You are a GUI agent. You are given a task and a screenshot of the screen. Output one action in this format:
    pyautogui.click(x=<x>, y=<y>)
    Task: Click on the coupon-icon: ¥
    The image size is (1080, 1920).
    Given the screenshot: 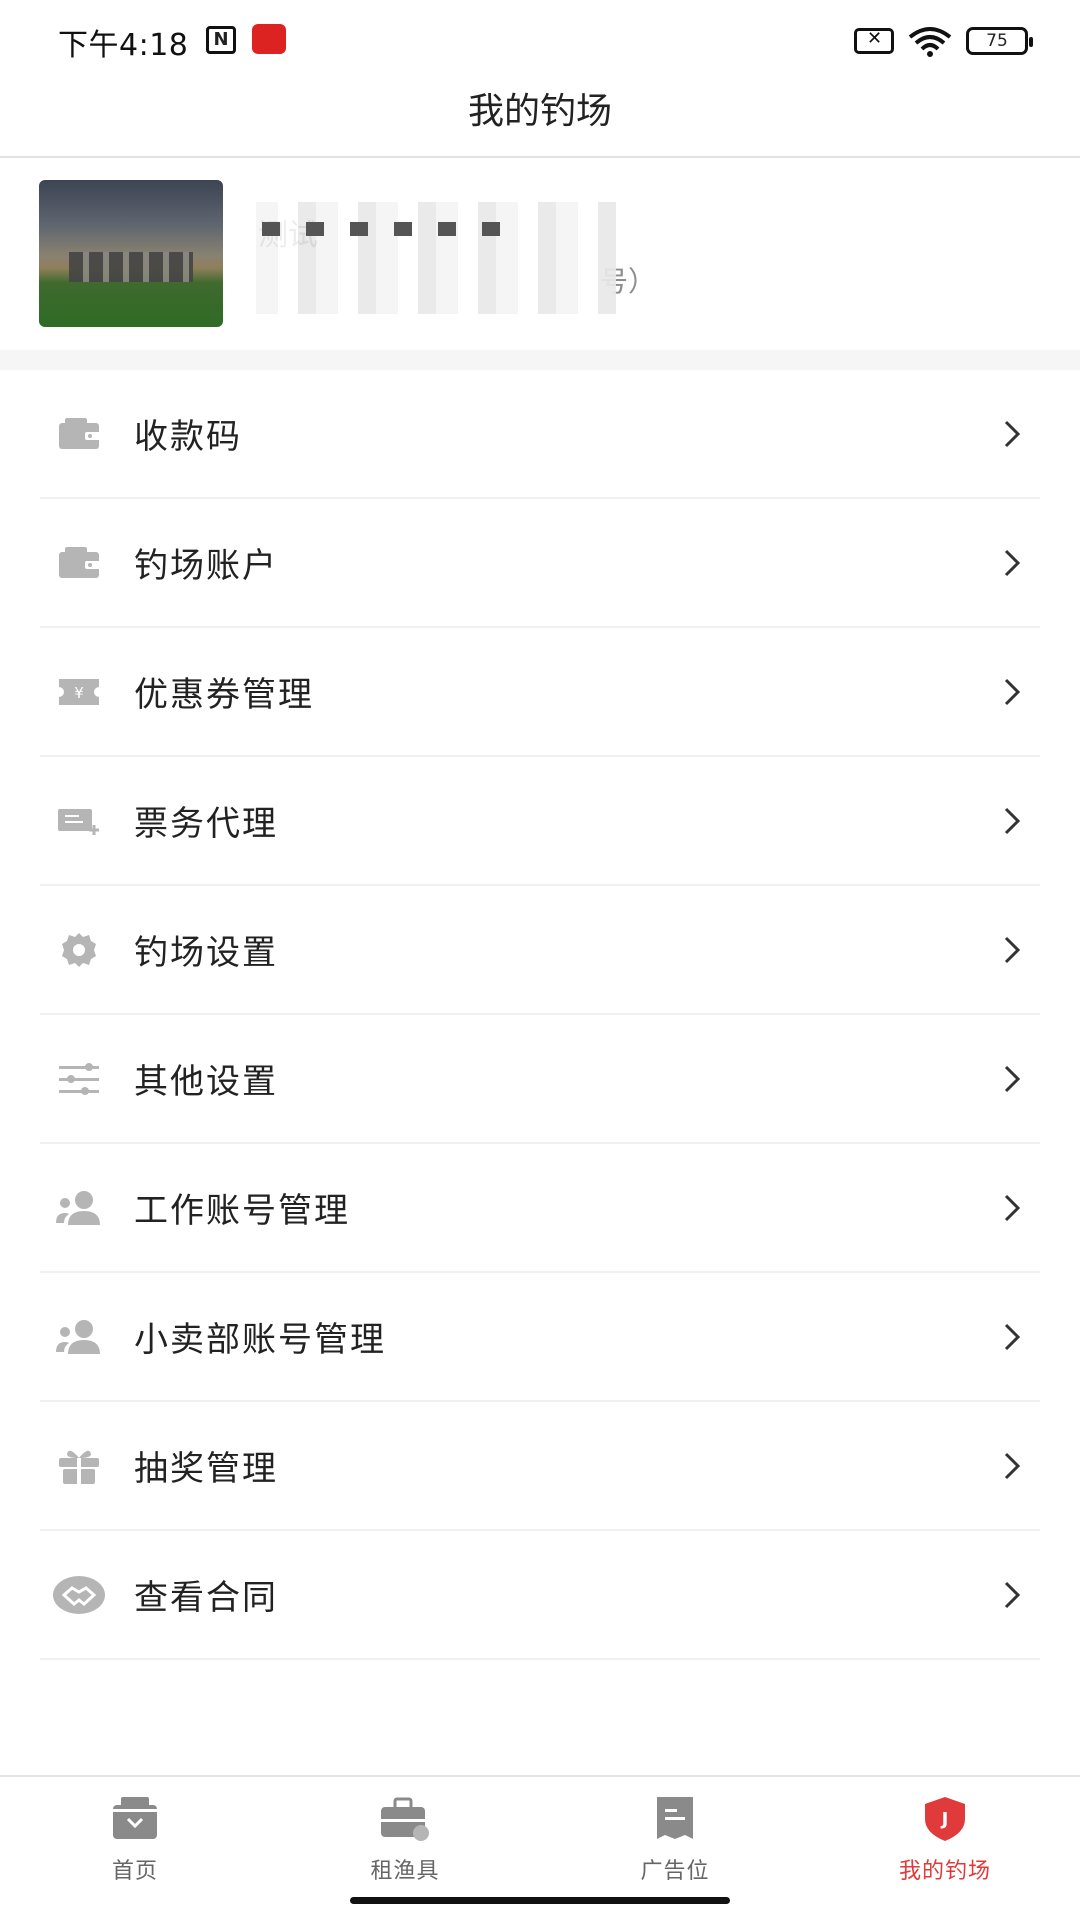 What is the action you would take?
    pyautogui.click(x=79, y=692)
    